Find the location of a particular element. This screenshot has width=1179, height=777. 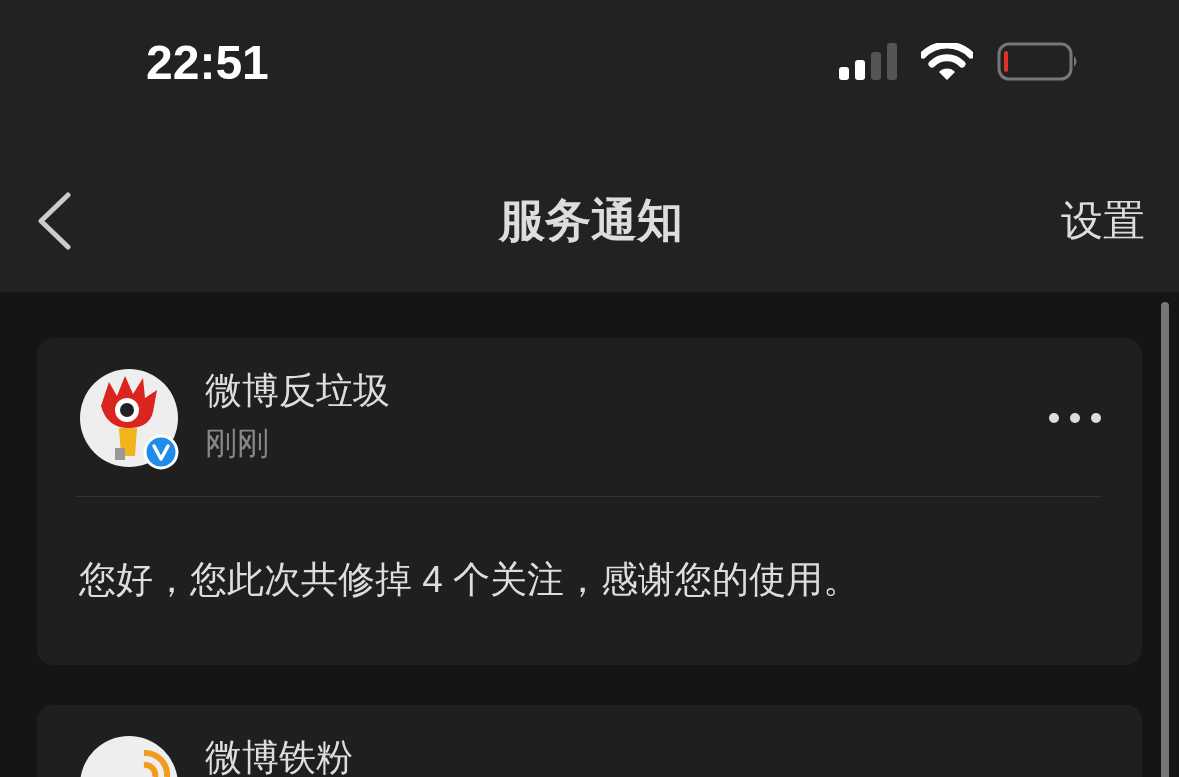

sender-name: 微博铁粉 is located at coordinates (279, 757).